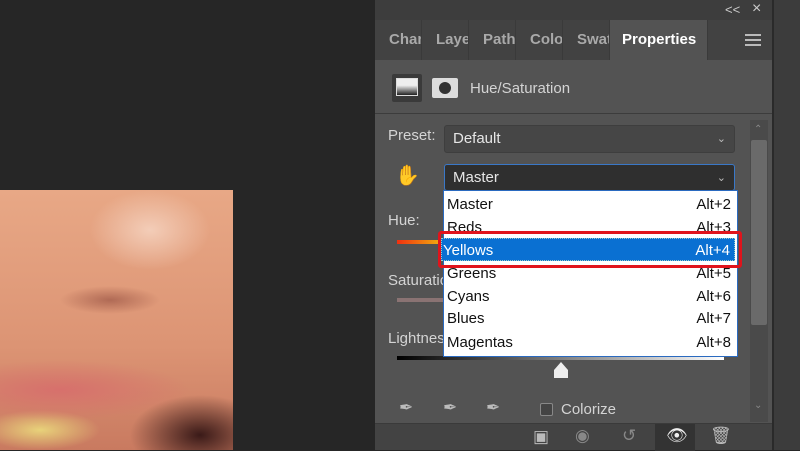 The image size is (800, 451). I want to click on bottom-toolbar: ▣ ◉ ↺ 👁 🗑, so click(573, 437).